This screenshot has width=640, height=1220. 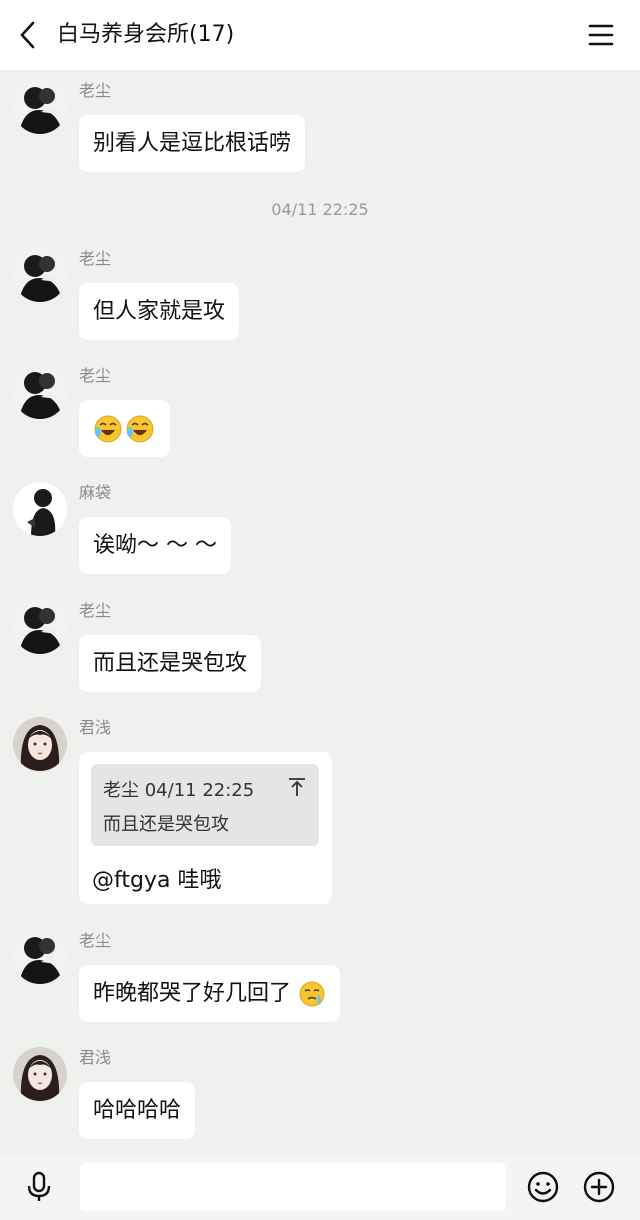 I want to click on back-button, so click(x=29, y=35).